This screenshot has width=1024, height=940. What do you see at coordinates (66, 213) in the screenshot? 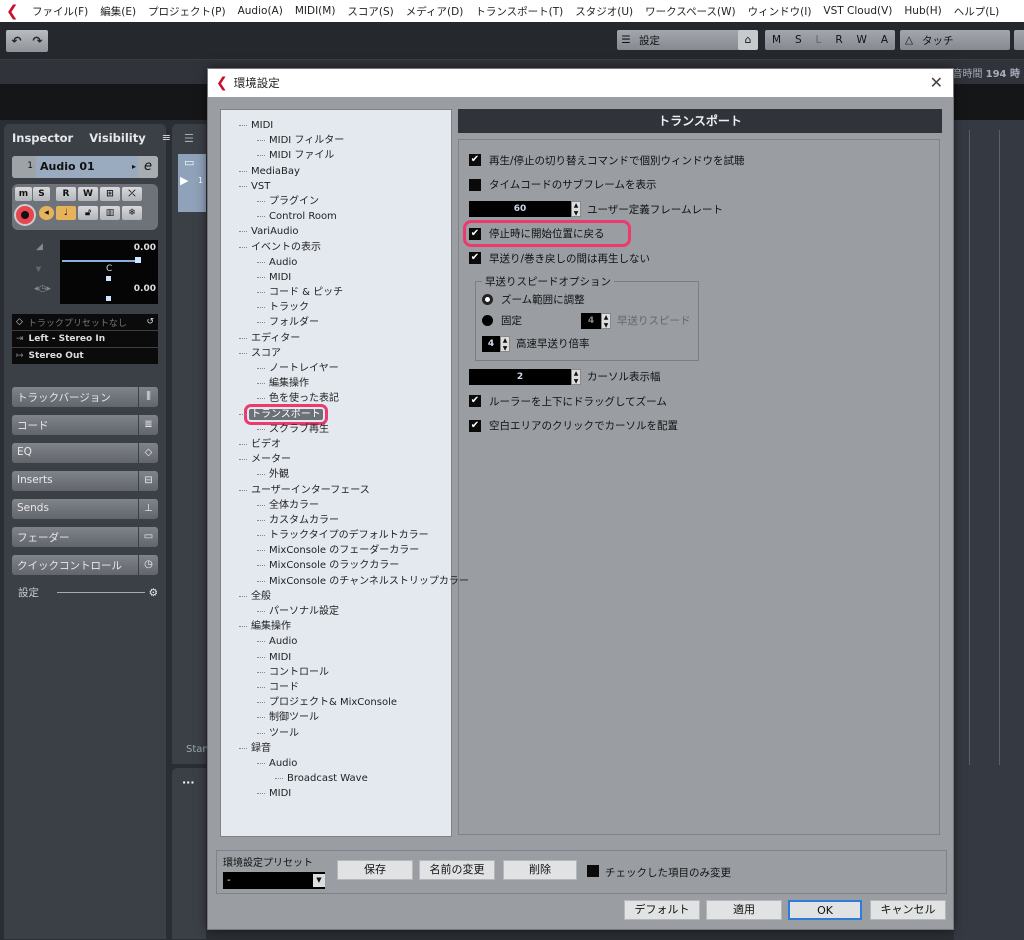
I see `timebase-icon: ♩` at bounding box center [66, 213].